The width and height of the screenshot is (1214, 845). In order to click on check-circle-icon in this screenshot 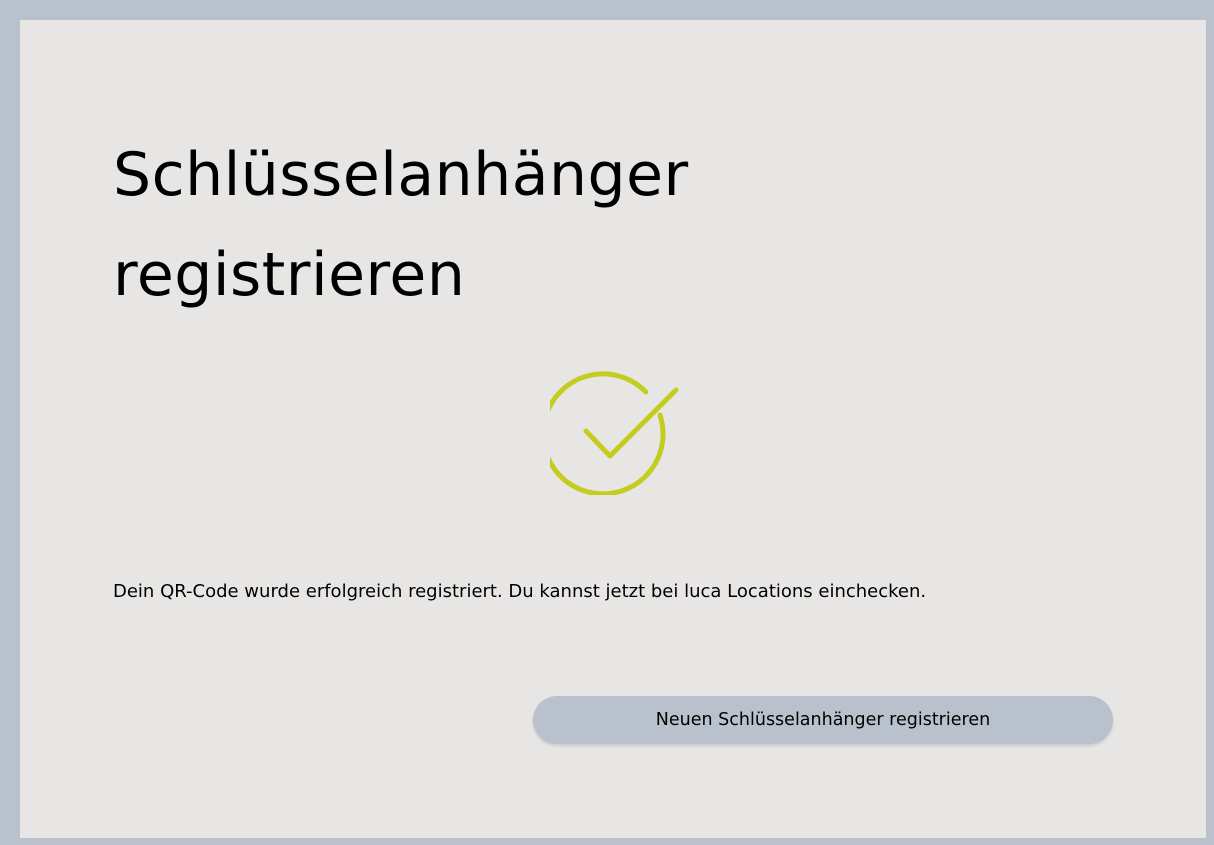, I will do `click(610, 433)`.